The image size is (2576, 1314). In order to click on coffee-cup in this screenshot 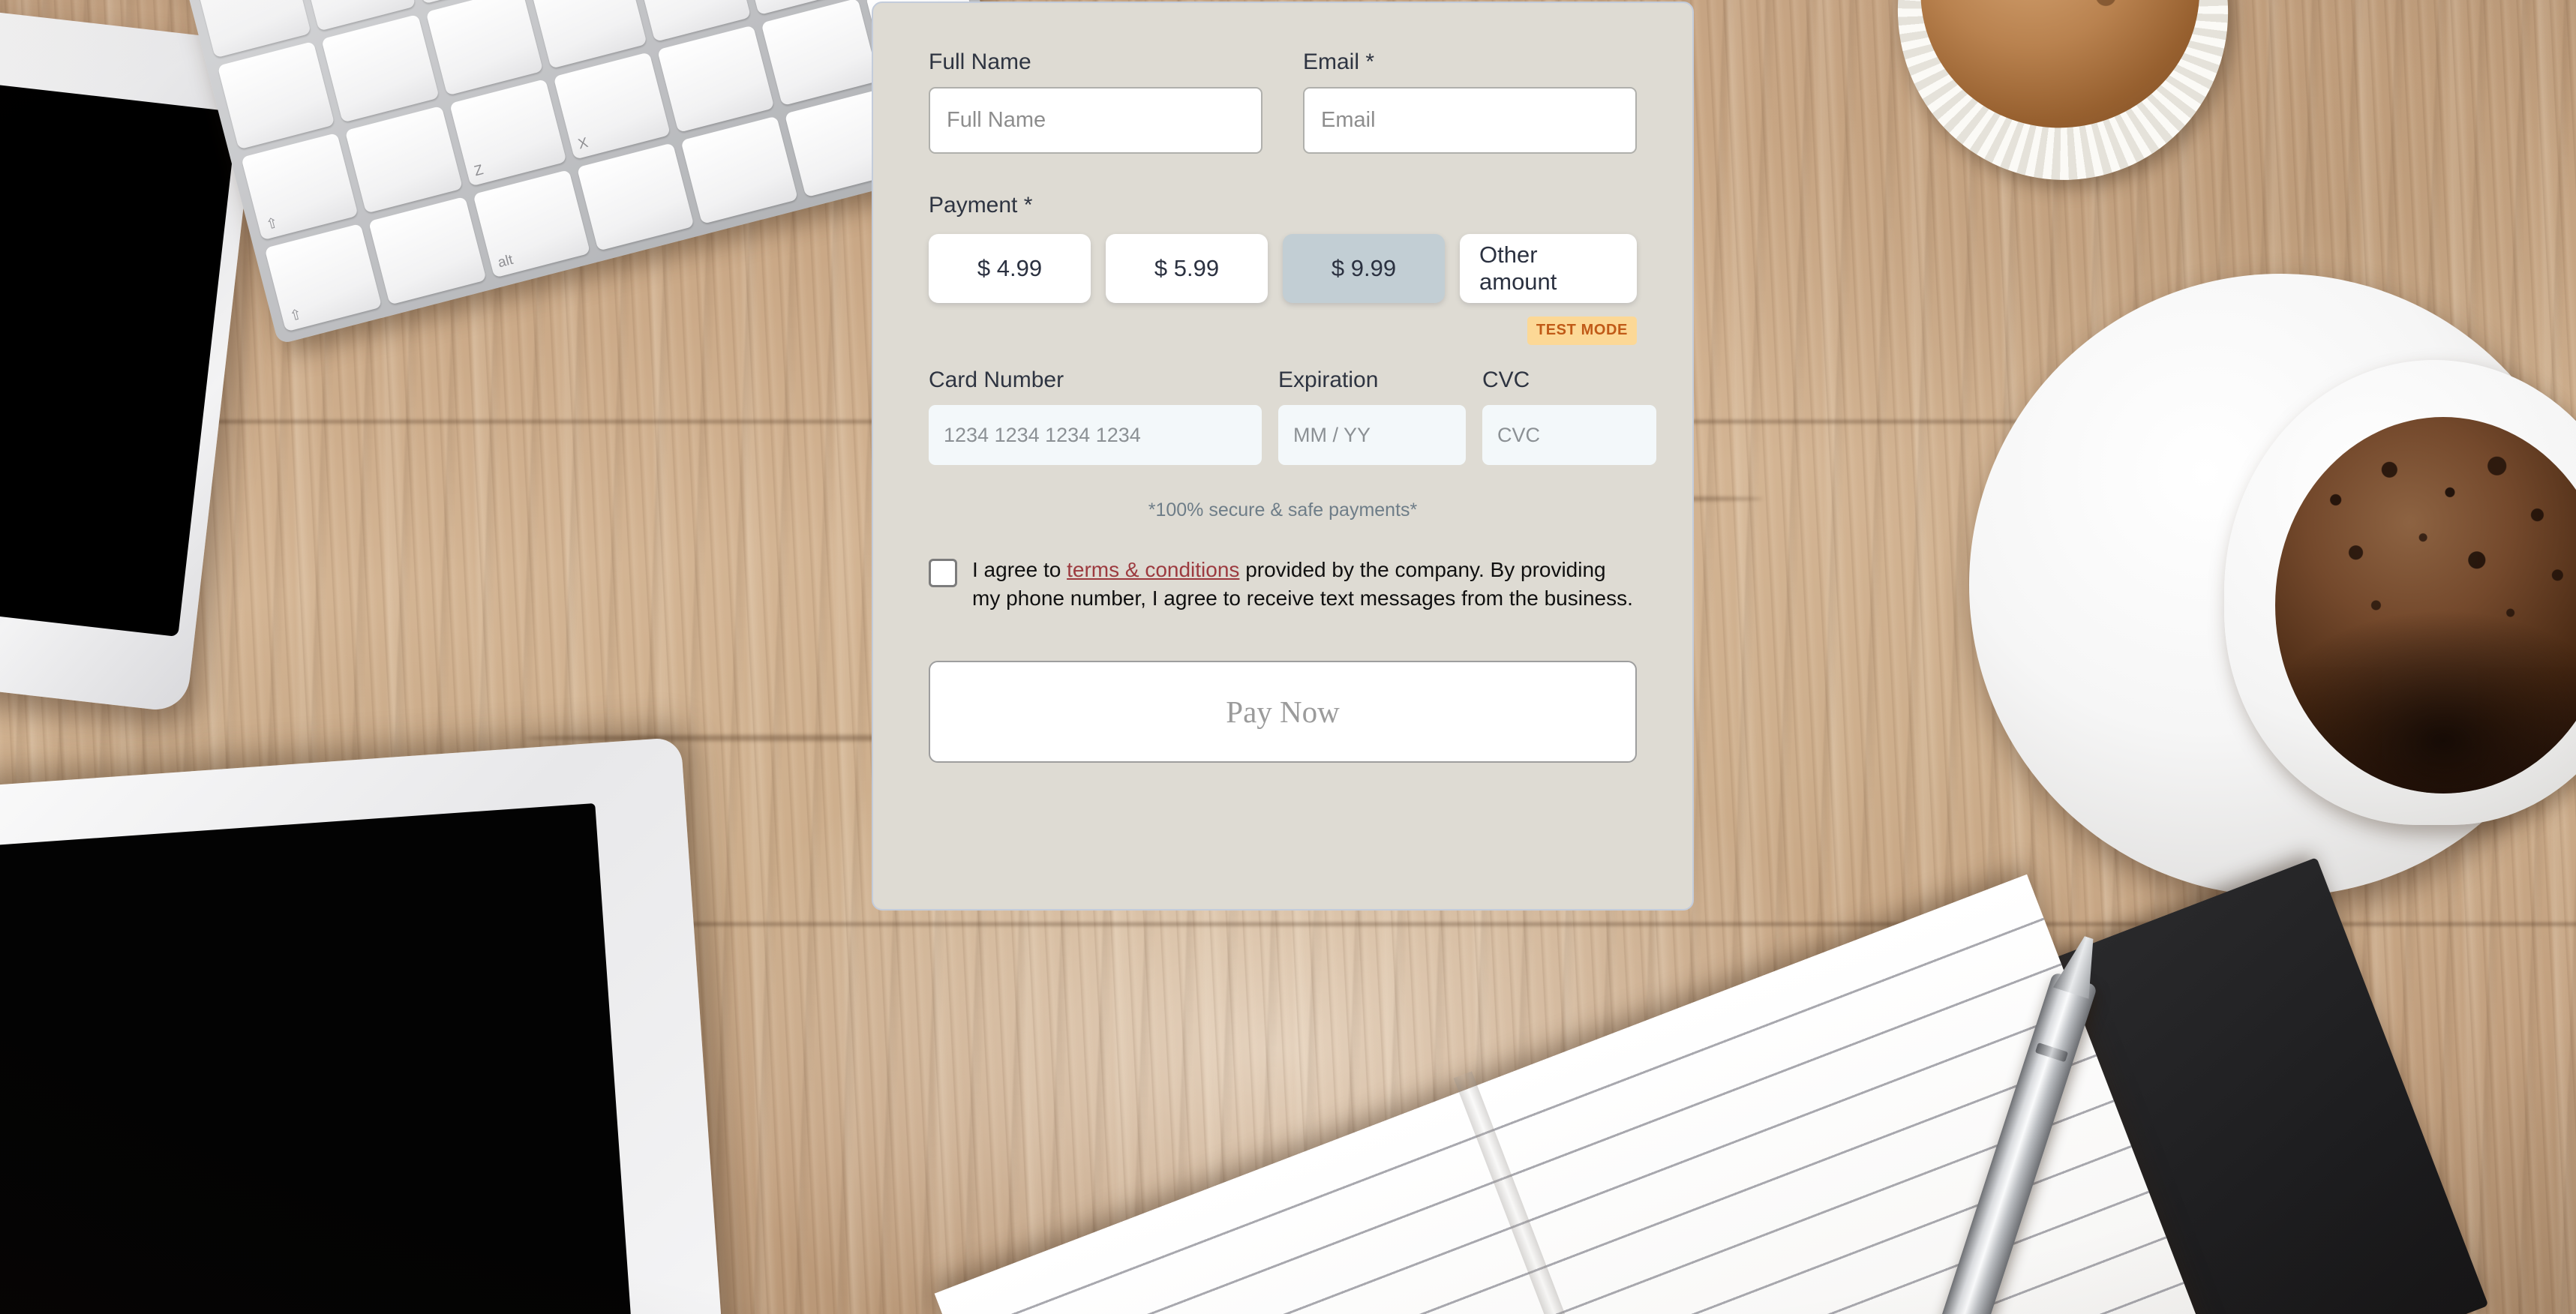, I will do `click(2400, 592)`.